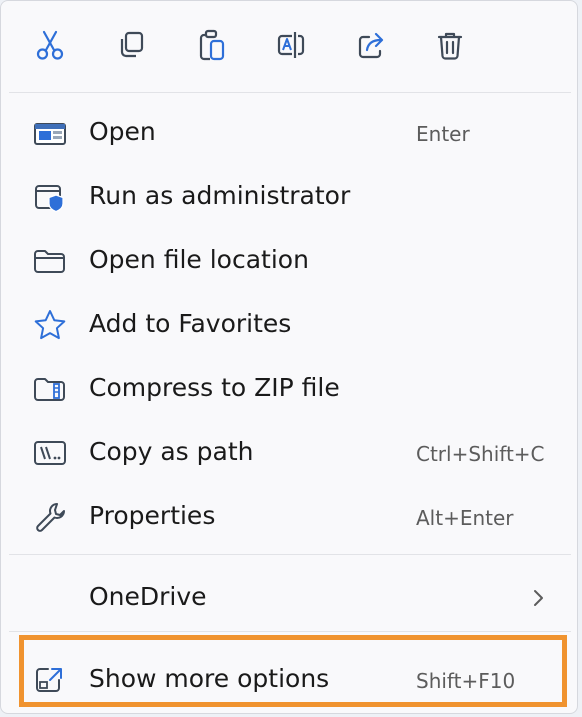  I want to click on paste-icon, so click(212, 45).